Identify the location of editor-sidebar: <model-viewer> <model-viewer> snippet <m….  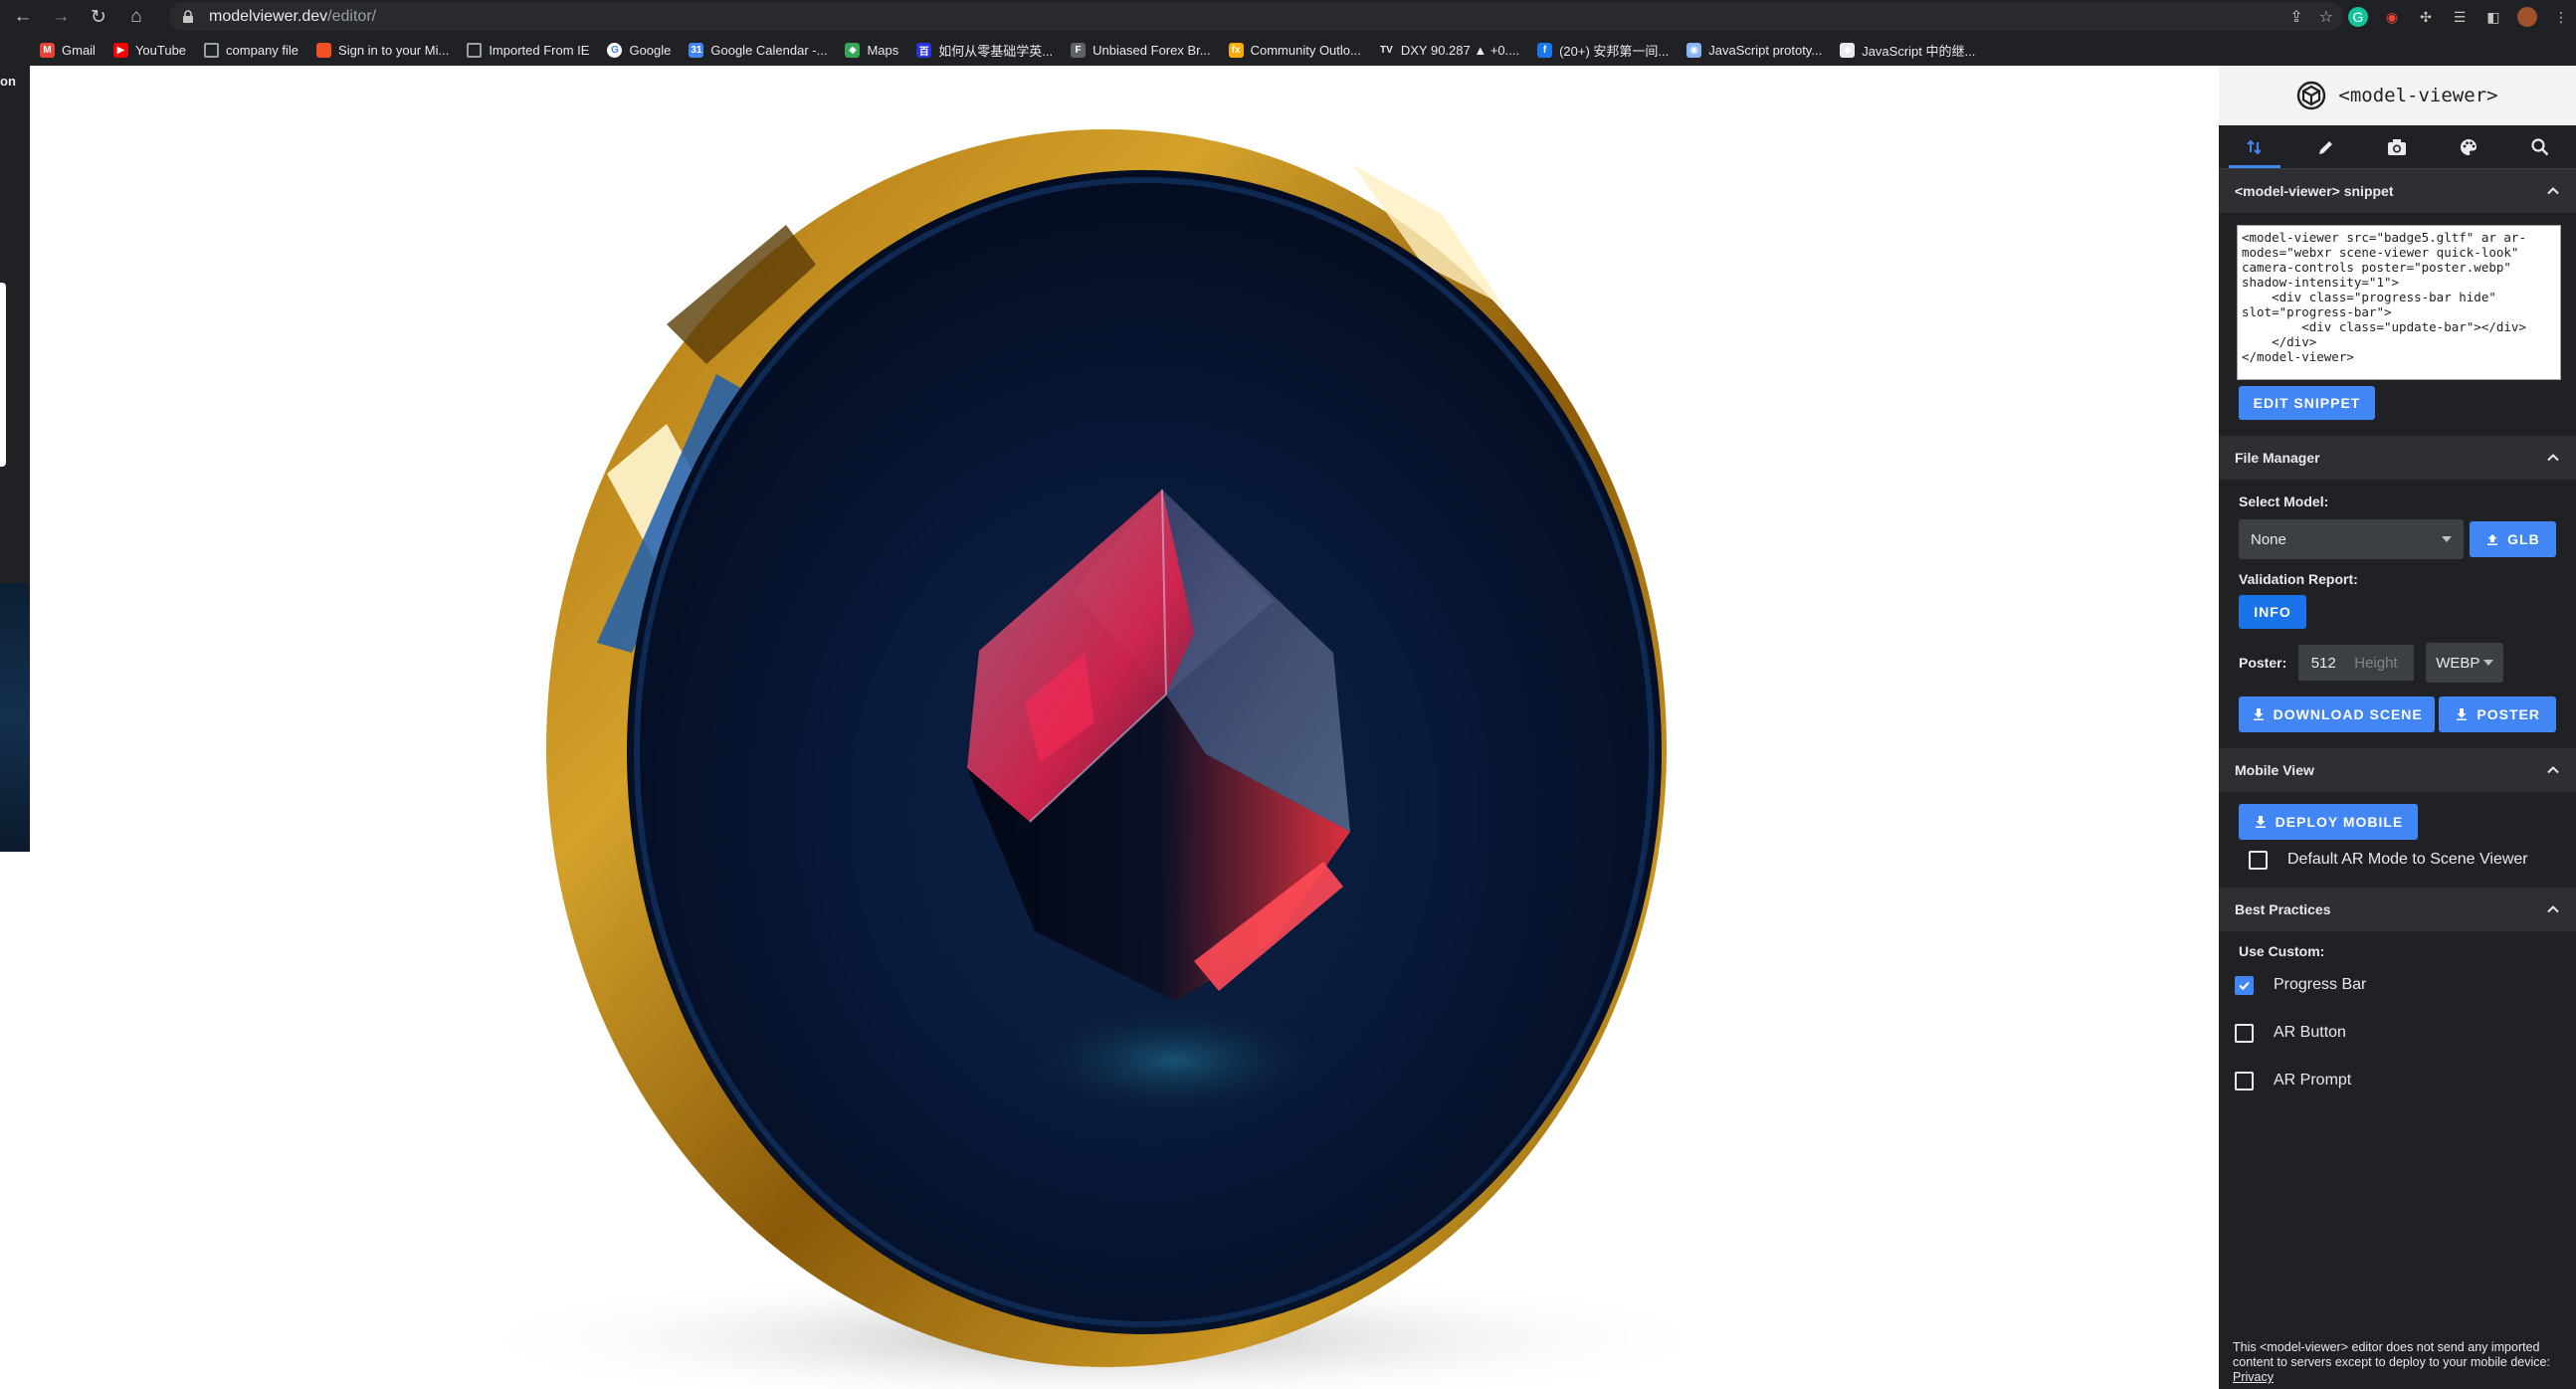
(2397, 727).